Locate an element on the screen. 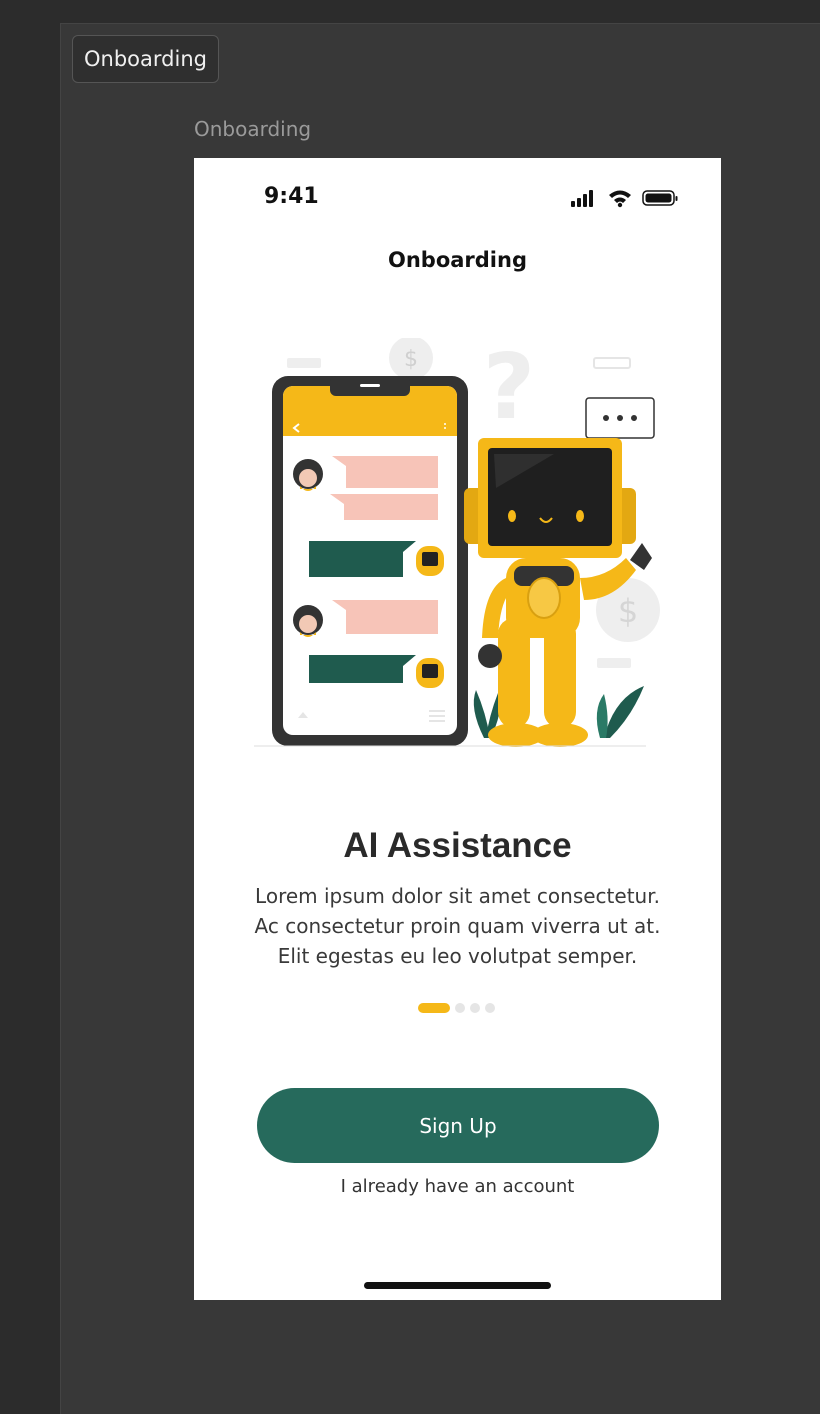 The width and height of the screenshot is (820, 1414). nav-title: Onboarding is located at coordinates (457, 260).